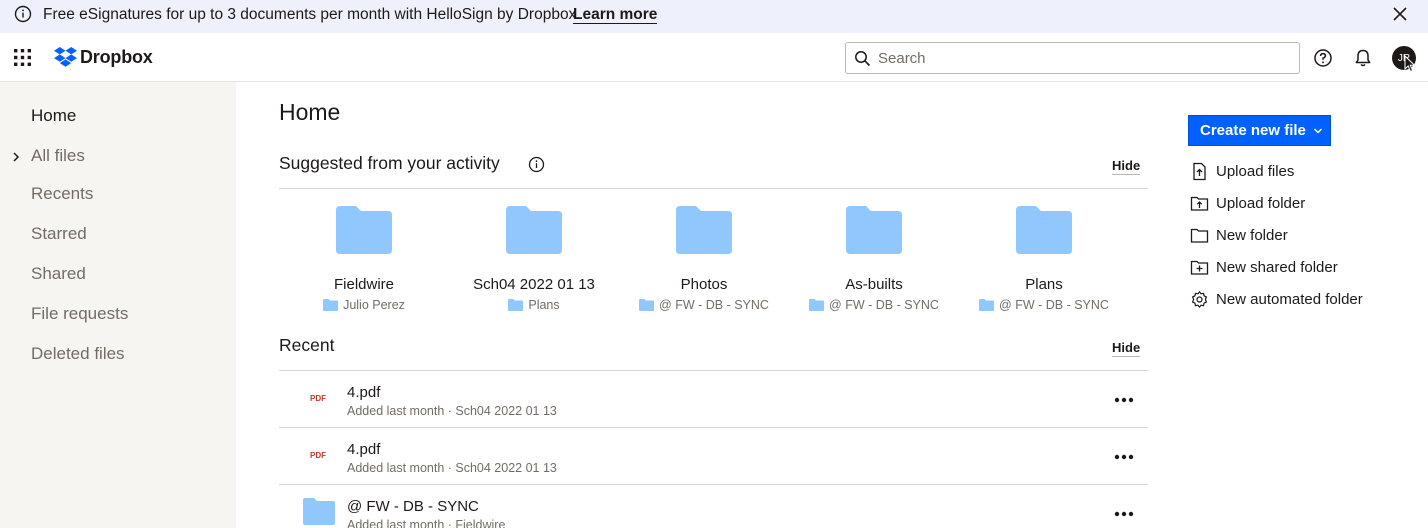 The image size is (1428, 528). What do you see at coordinates (65, 57) in the screenshot?
I see `dropbox-logo-icon` at bounding box center [65, 57].